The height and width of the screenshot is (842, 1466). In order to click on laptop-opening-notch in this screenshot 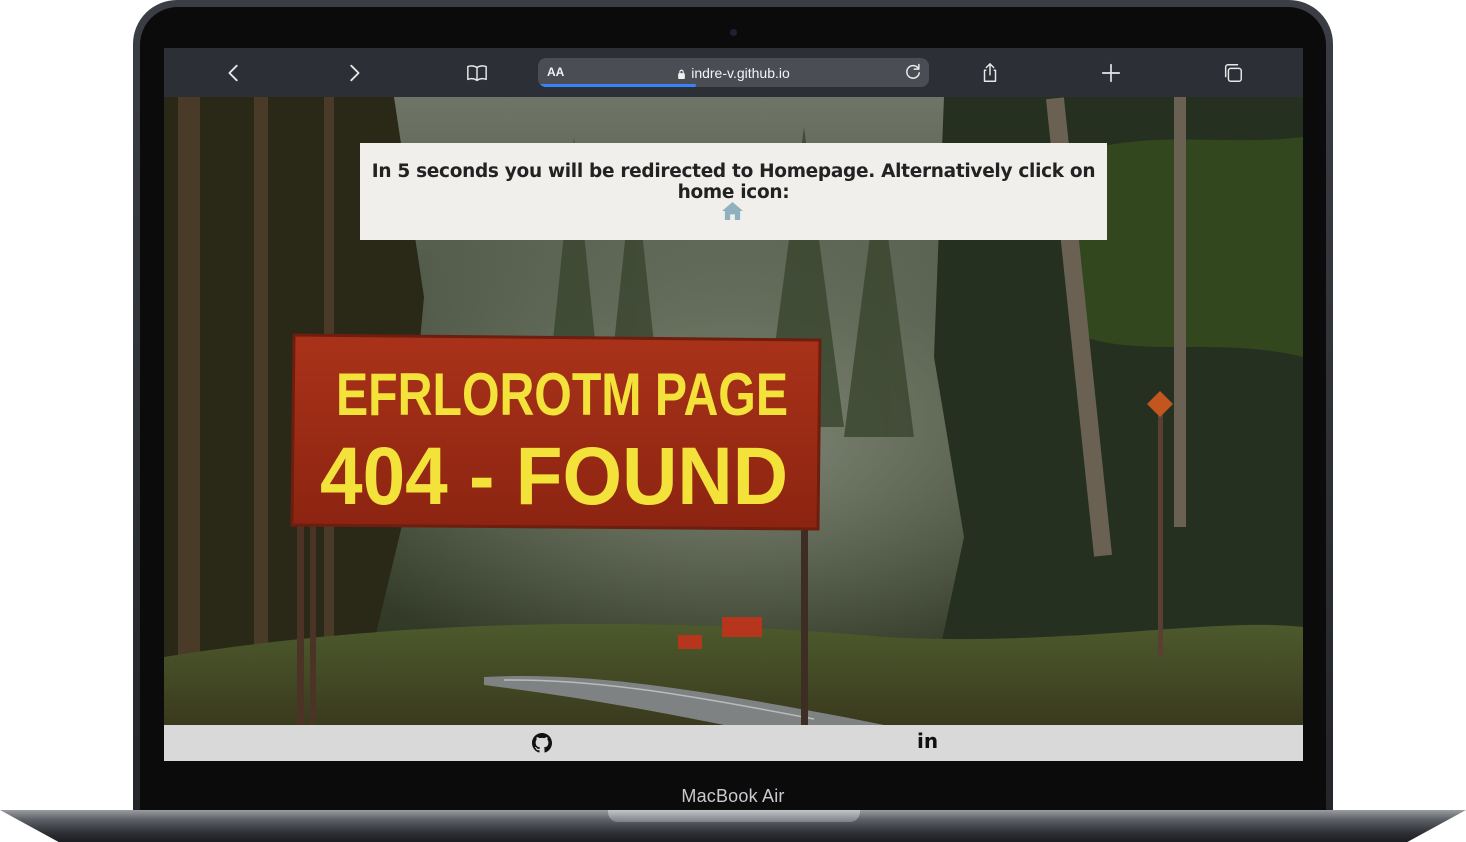, I will do `click(734, 816)`.